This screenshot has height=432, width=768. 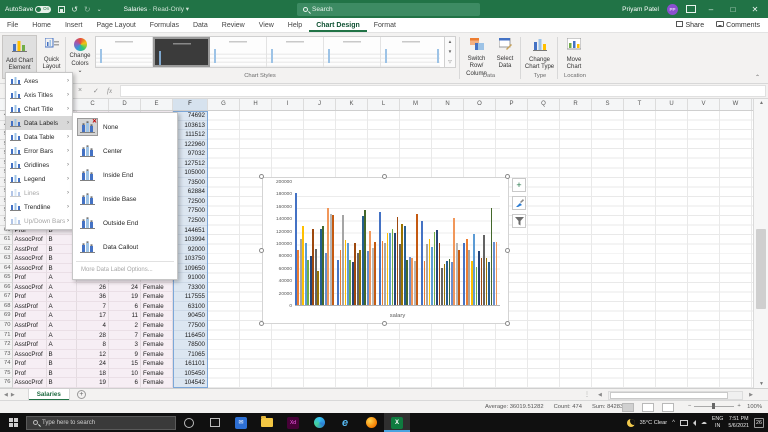 I want to click on column-header-h: H, so click(x=256, y=104).